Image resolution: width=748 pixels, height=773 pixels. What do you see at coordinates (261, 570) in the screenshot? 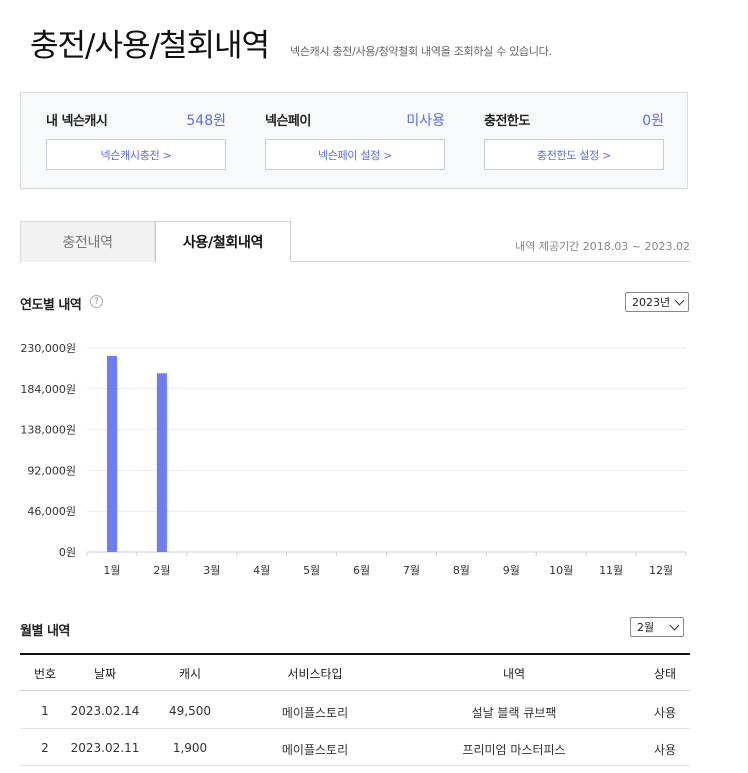
I see `x-tick-label: 4월` at bounding box center [261, 570].